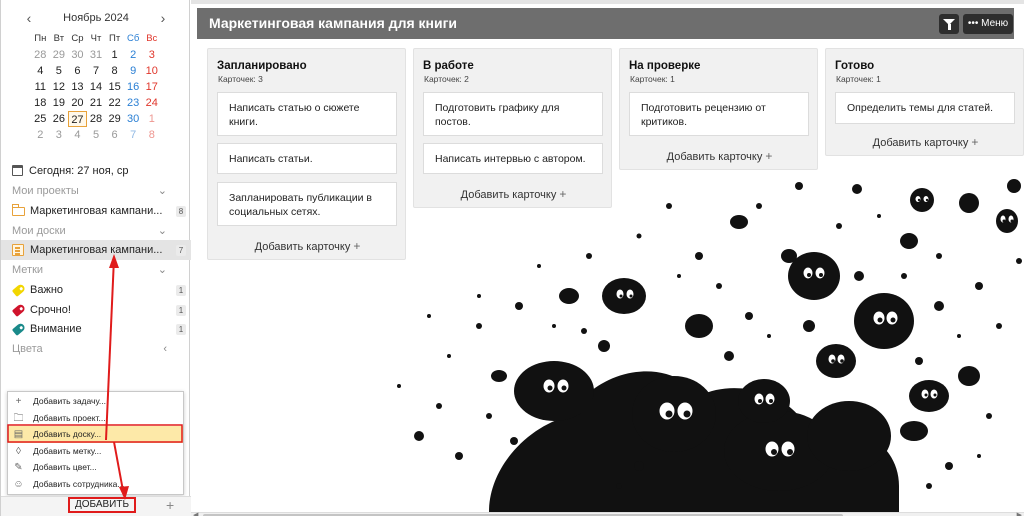  Describe the element at coordinates (170, 505) in the screenshot. I see `plus-icon: +` at that location.